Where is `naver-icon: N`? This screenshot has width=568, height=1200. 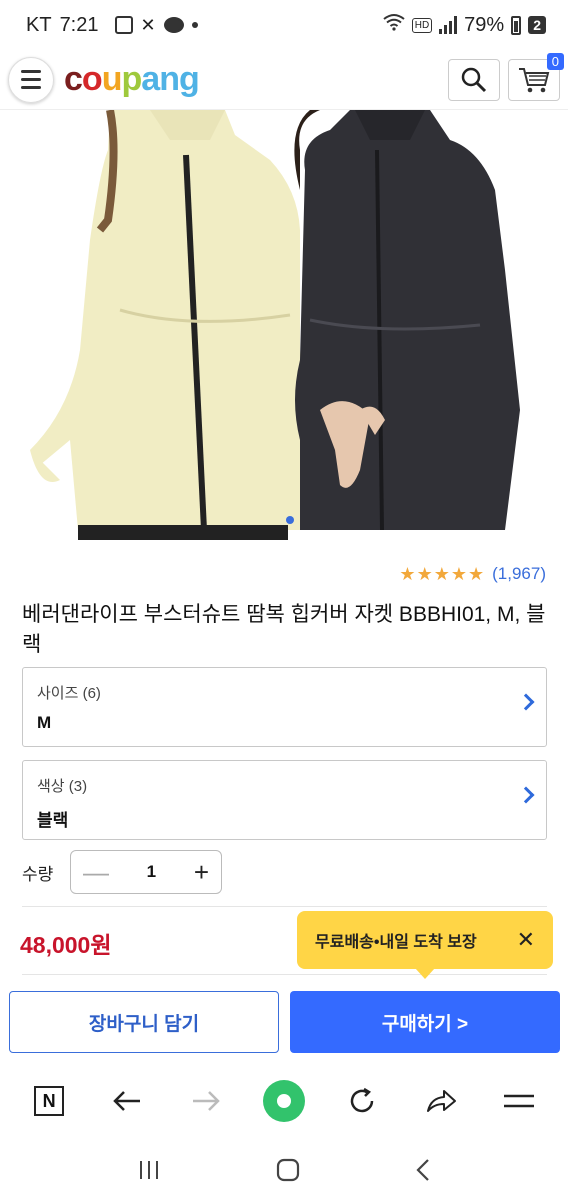 naver-icon: N is located at coordinates (49, 1101).